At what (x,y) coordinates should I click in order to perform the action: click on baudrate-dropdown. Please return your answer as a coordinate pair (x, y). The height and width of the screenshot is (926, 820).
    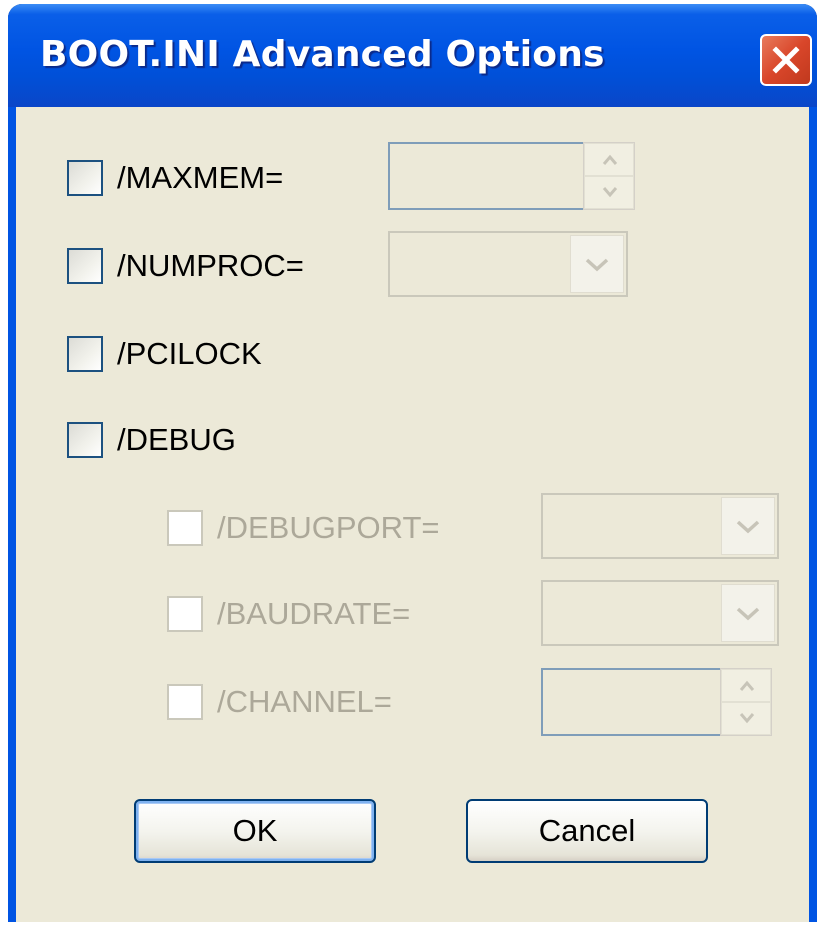
    Looking at the image, I should click on (660, 613).